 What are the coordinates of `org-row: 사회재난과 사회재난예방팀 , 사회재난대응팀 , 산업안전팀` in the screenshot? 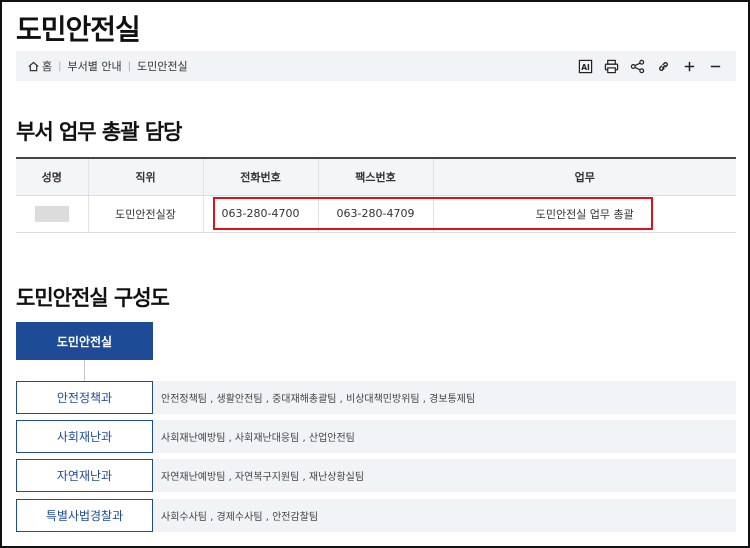 It's located at (376, 436).